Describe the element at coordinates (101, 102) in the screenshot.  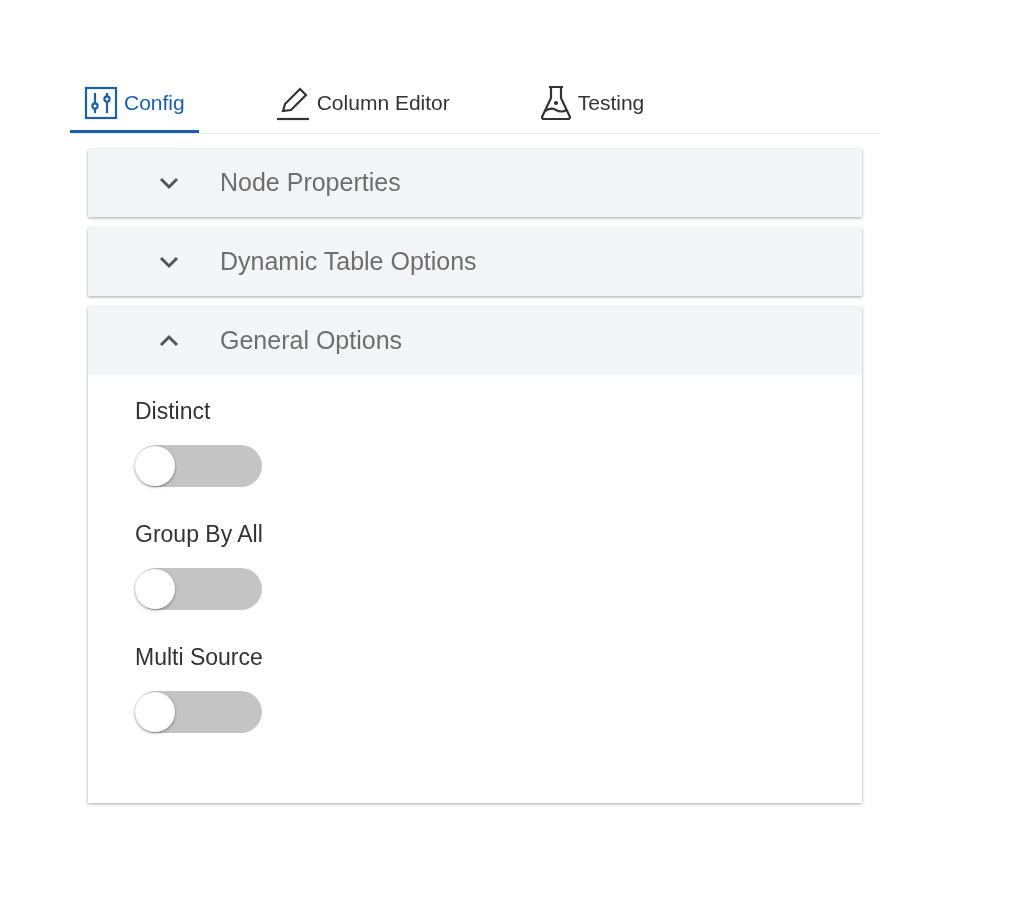
I see `sliders-icon` at that location.